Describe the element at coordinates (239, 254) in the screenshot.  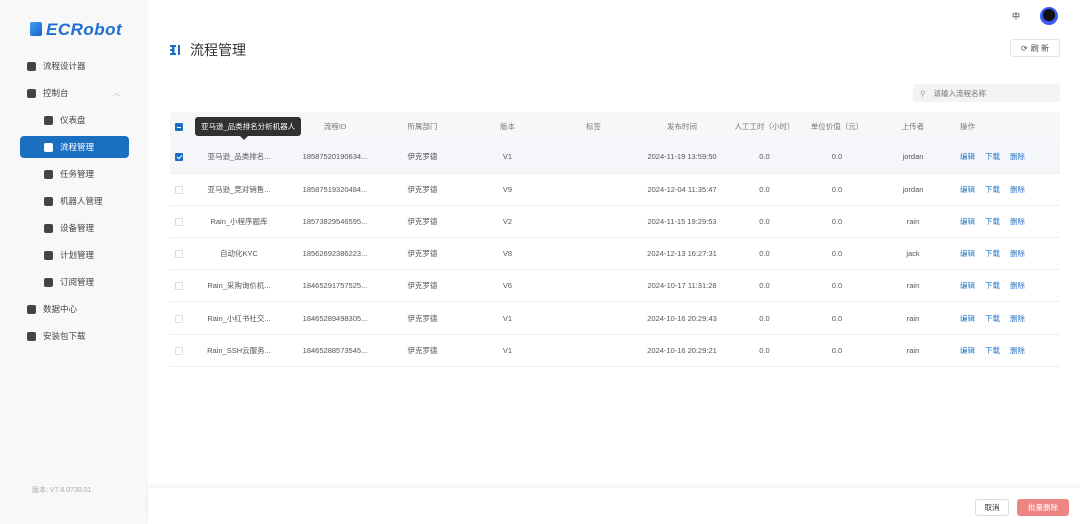
I see `cell-name: 自动化KYC` at that location.